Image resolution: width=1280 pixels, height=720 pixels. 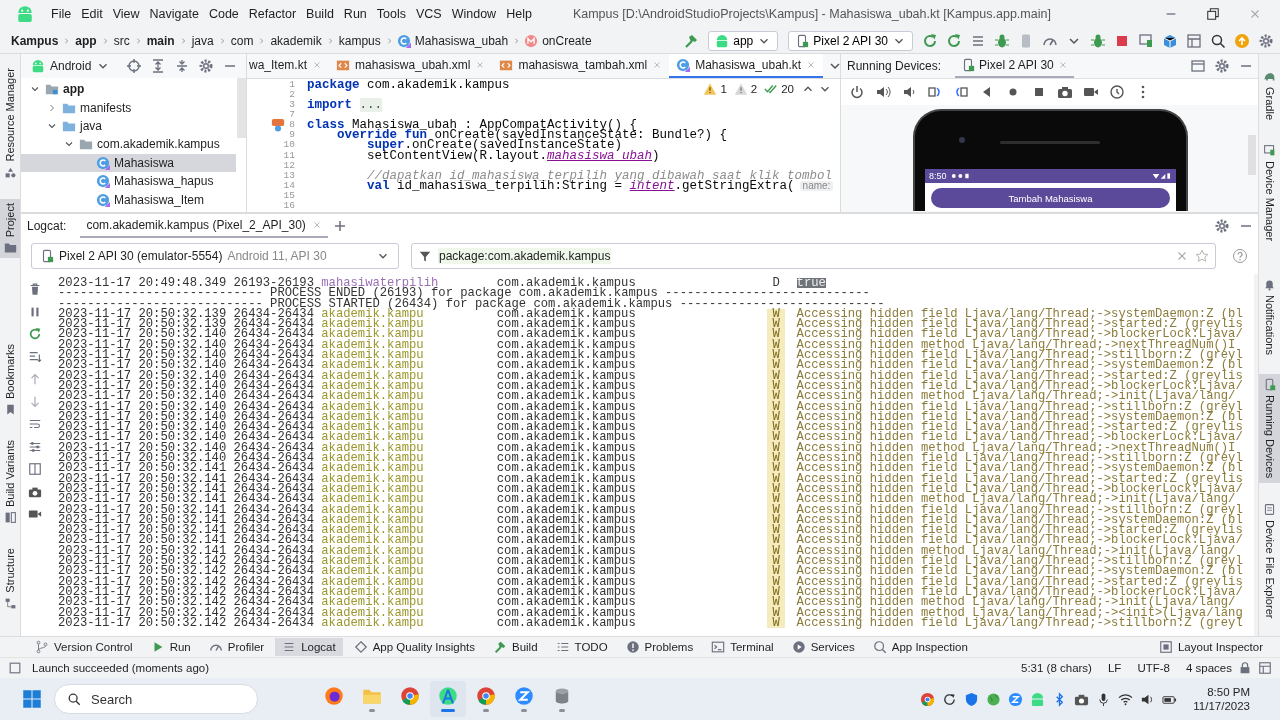 What do you see at coordinates (170, 647) in the screenshot?
I see `tool-window-button: Run` at bounding box center [170, 647].